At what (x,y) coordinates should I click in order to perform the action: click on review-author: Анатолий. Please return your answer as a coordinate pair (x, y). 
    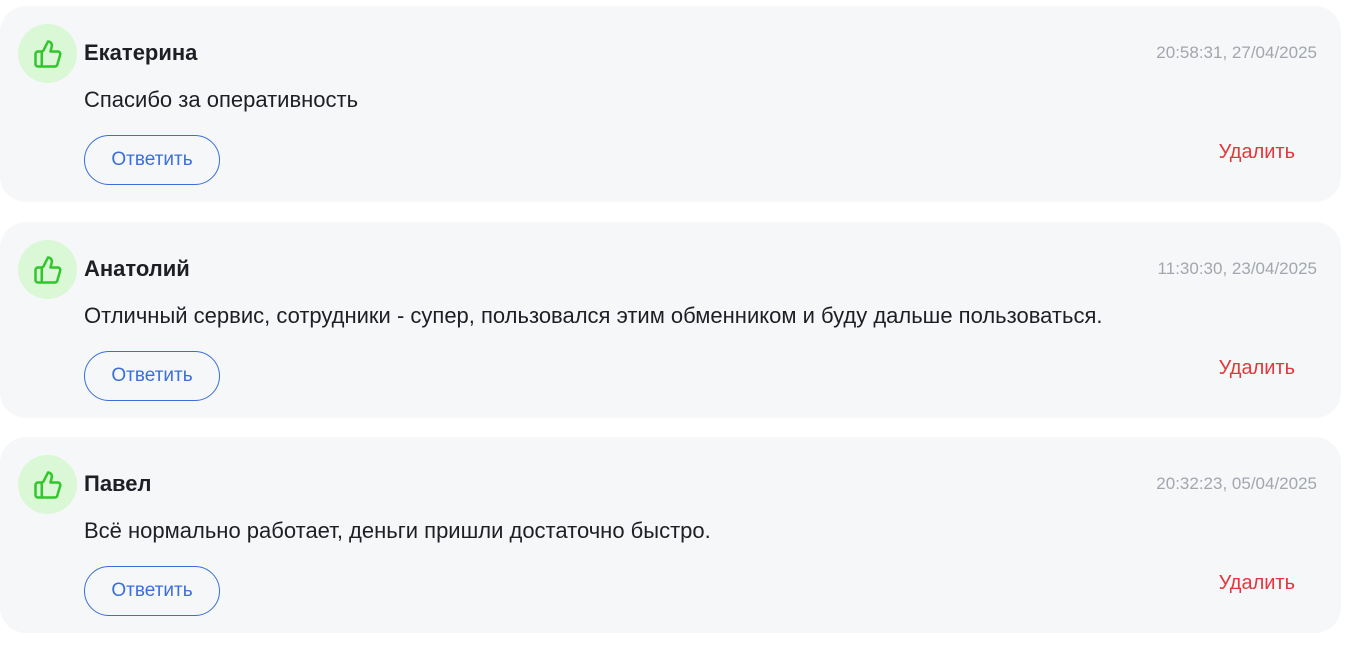
    Looking at the image, I should click on (137, 268).